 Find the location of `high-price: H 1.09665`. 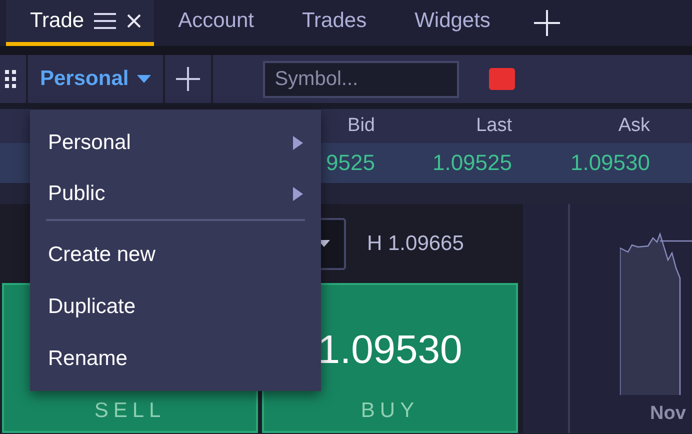

high-price: H 1.09665 is located at coordinates (415, 244).